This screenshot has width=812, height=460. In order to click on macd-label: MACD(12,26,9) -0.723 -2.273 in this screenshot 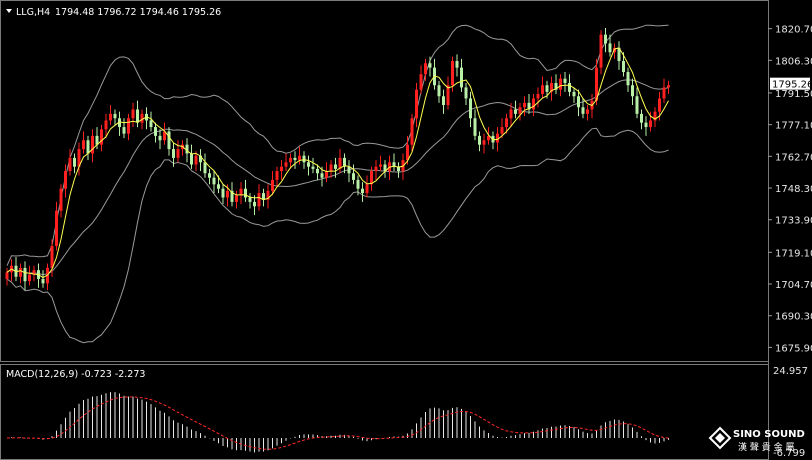, I will do `click(75, 374)`.